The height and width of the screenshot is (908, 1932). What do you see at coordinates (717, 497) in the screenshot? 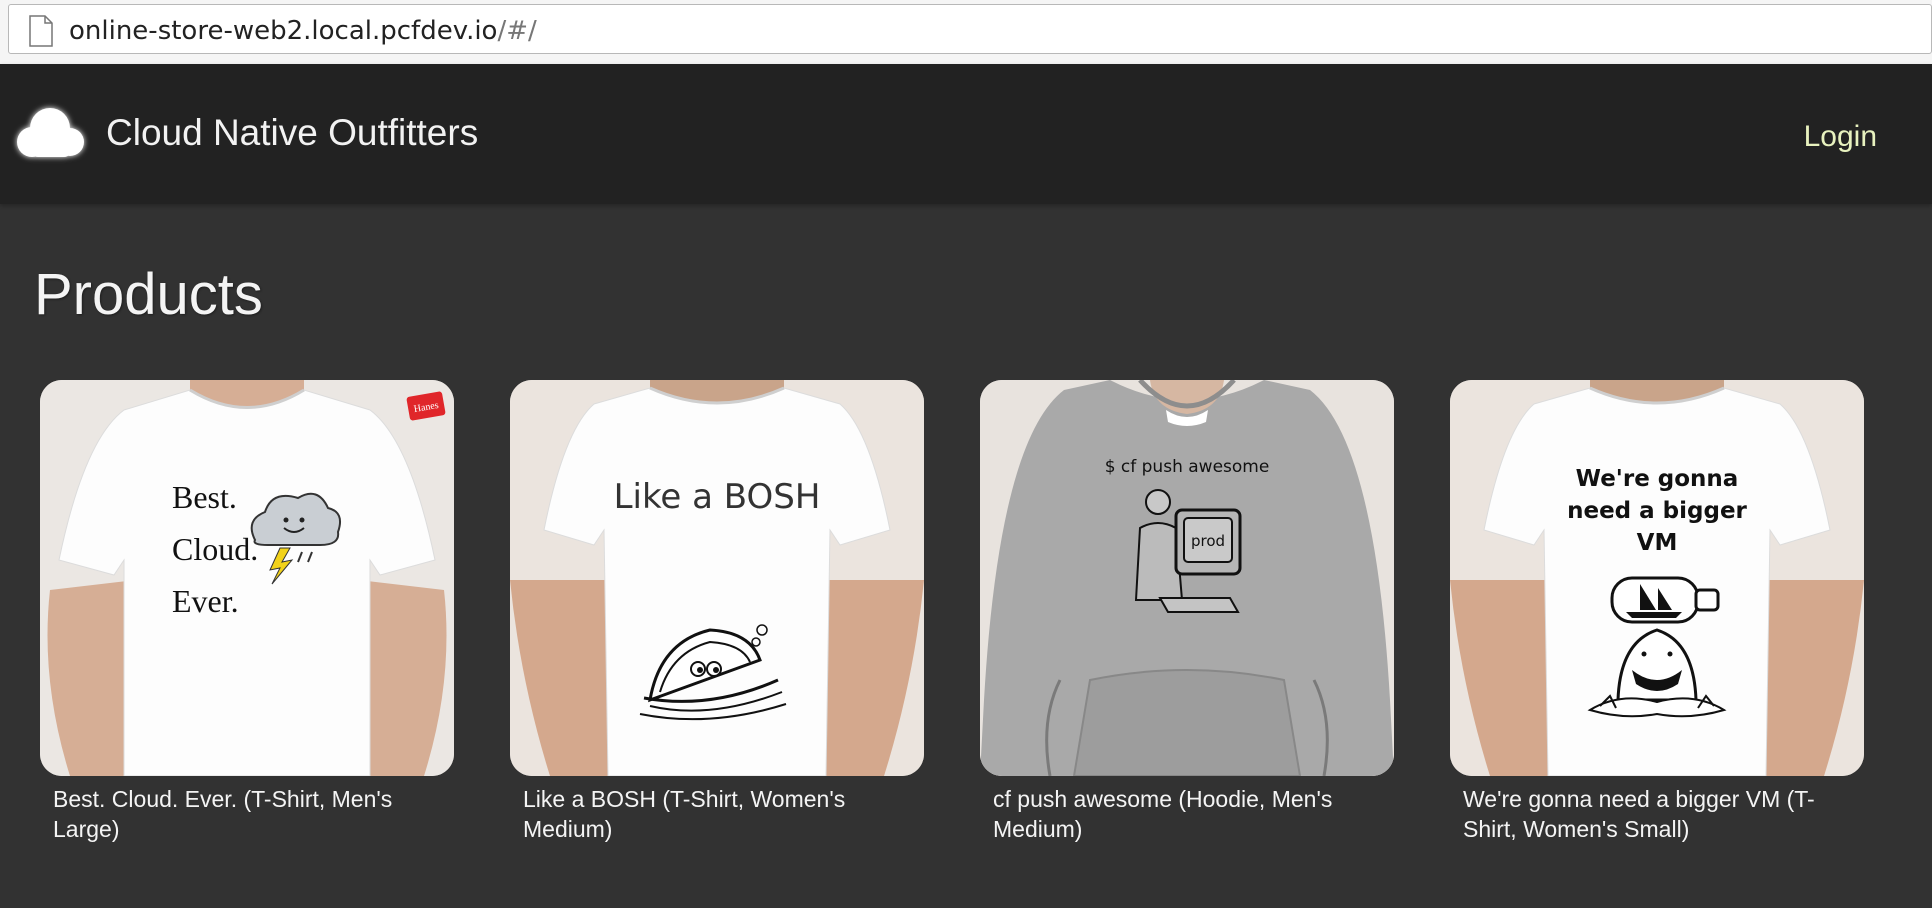
I see `print-line-1: Like a BOSH` at bounding box center [717, 497].